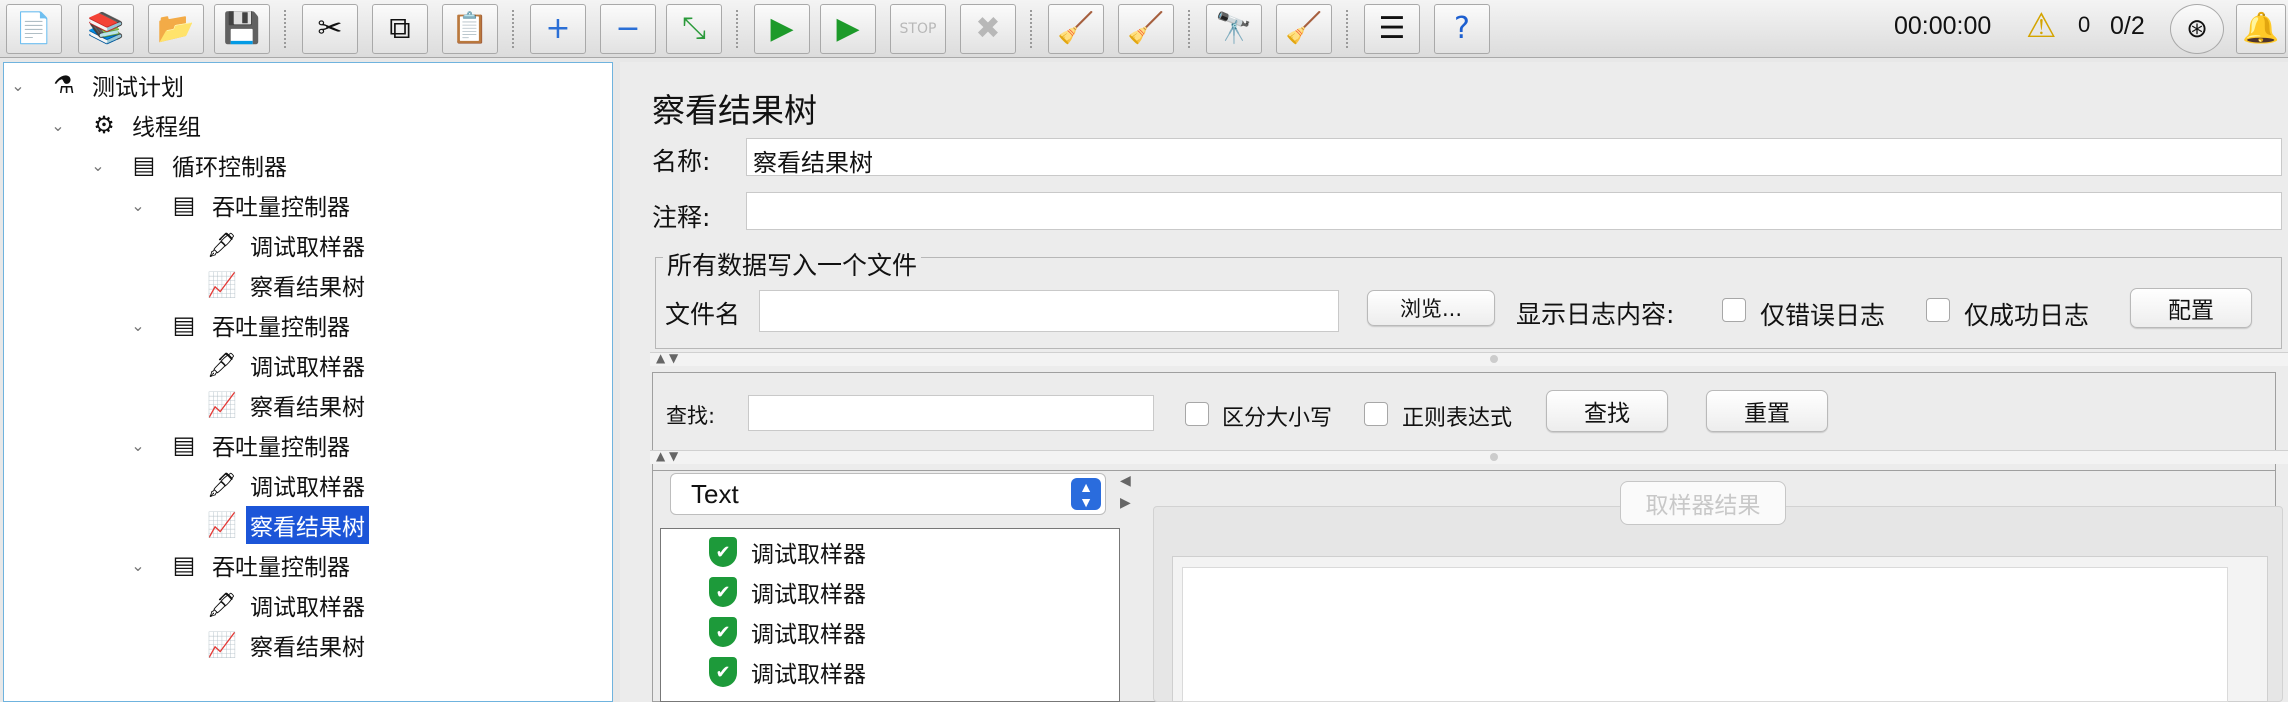 The width and height of the screenshot is (2288, 702). Describe the element at coordinates (1607, 411) in the screenshot. I see `find-button: 查找` at that location.